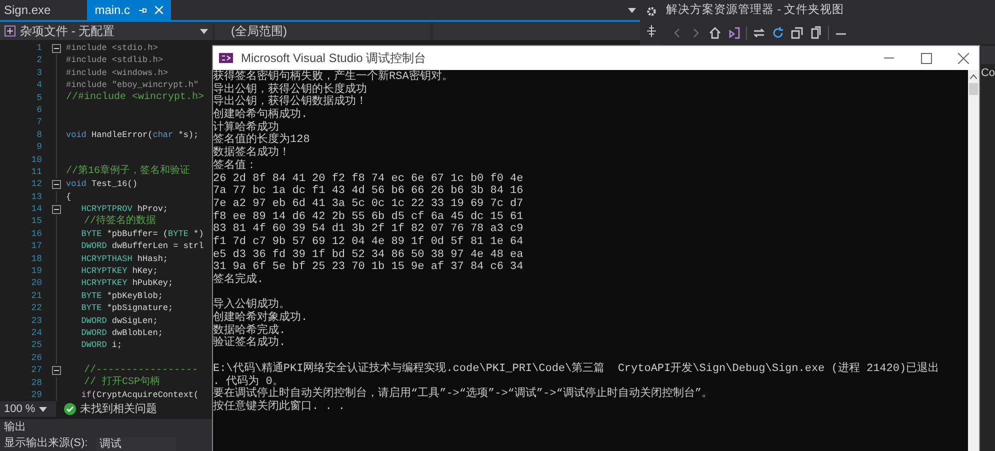 The image size is (995, 451). What do you see at coordinates (36, 160) in the screenshot?
I see `line-number: 10` at bounding box center [36, 160].